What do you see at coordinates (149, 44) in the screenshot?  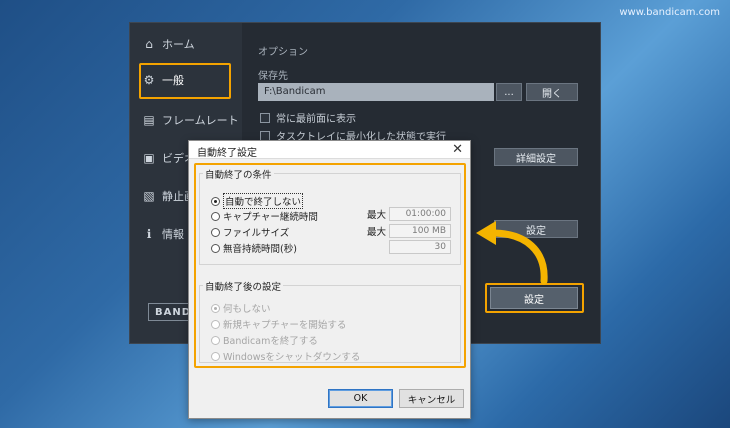 I see `home-icon: ⌂` at bounding box center [149, 44].